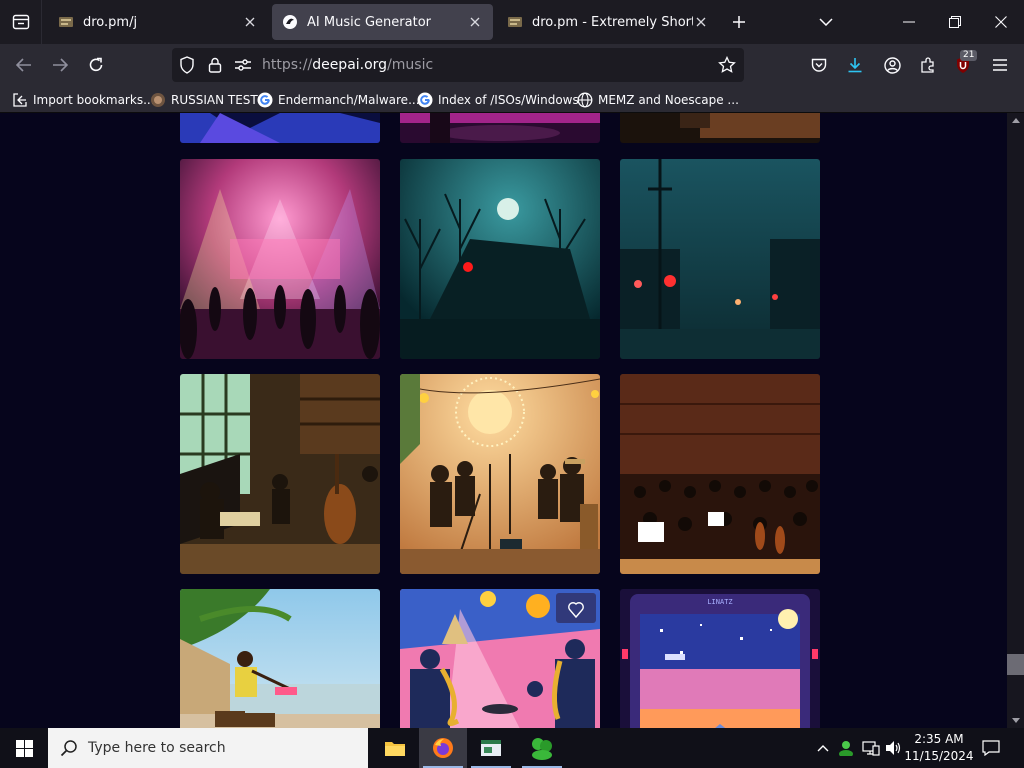 This screenshot has height=768, width=1024. Describe the element at coordinates (1015, 120) in the screenshot. I see `scroll-up-arrow` at that location.